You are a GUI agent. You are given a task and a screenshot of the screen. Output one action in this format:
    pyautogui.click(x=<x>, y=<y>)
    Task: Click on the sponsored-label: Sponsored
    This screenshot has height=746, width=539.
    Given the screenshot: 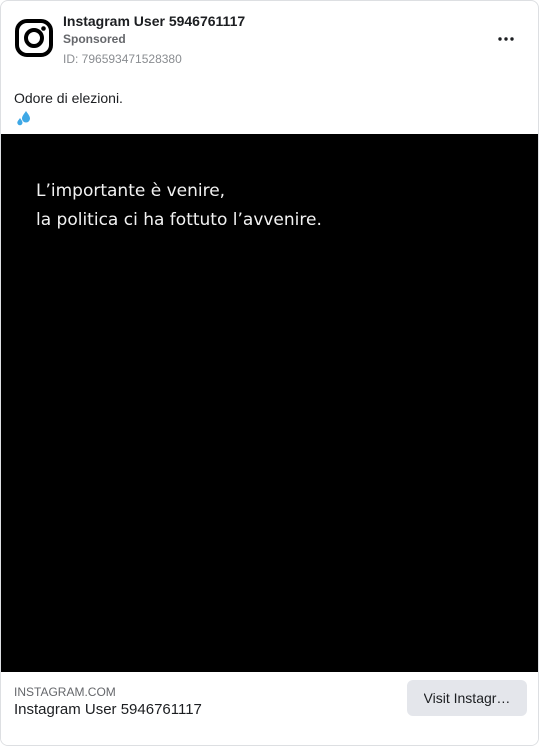 What is the action you would take?
    pyautogui.click(x=94, y=39)
    